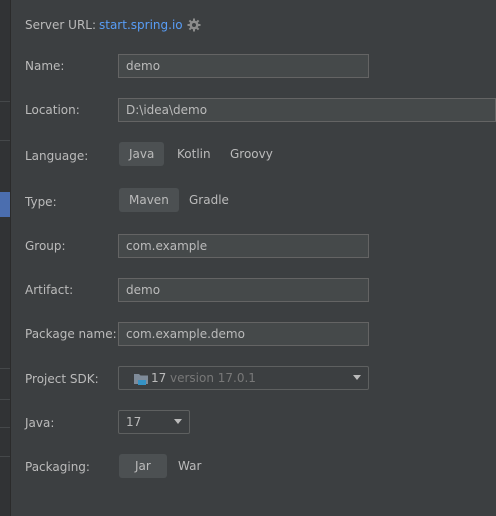  I want to click on location-field: D:\idea\demo, so click(307, 110).